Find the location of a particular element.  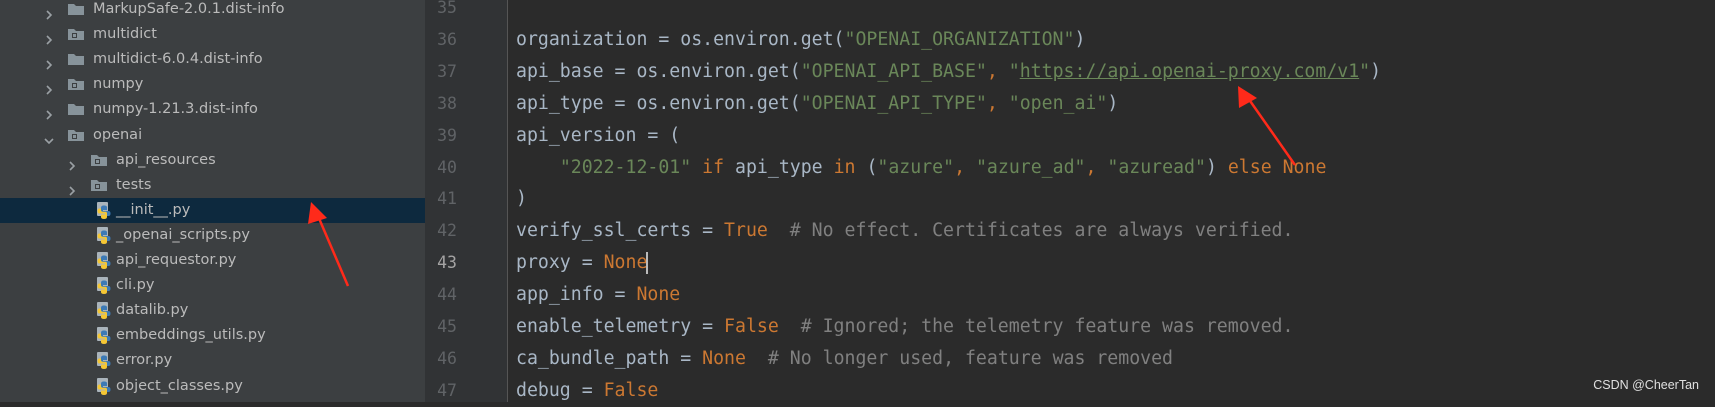

tree-item-label: embeddings_utils.py is located at coordinates (191, 335).